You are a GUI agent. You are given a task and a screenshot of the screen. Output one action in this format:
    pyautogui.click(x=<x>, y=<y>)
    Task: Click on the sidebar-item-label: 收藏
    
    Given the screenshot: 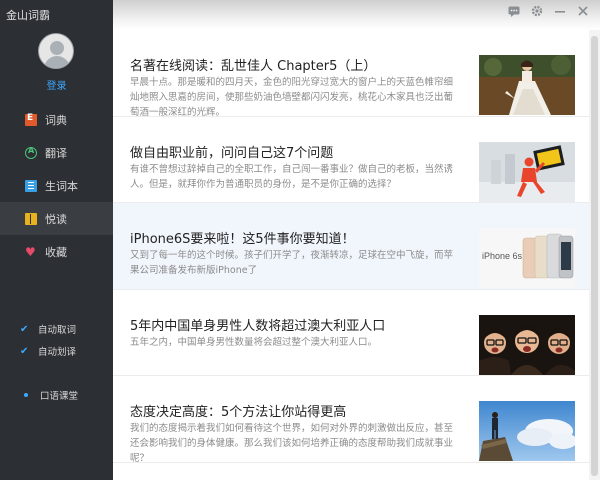 What is the action you would take?
    pyautogui.click(x=56, y=252)
    